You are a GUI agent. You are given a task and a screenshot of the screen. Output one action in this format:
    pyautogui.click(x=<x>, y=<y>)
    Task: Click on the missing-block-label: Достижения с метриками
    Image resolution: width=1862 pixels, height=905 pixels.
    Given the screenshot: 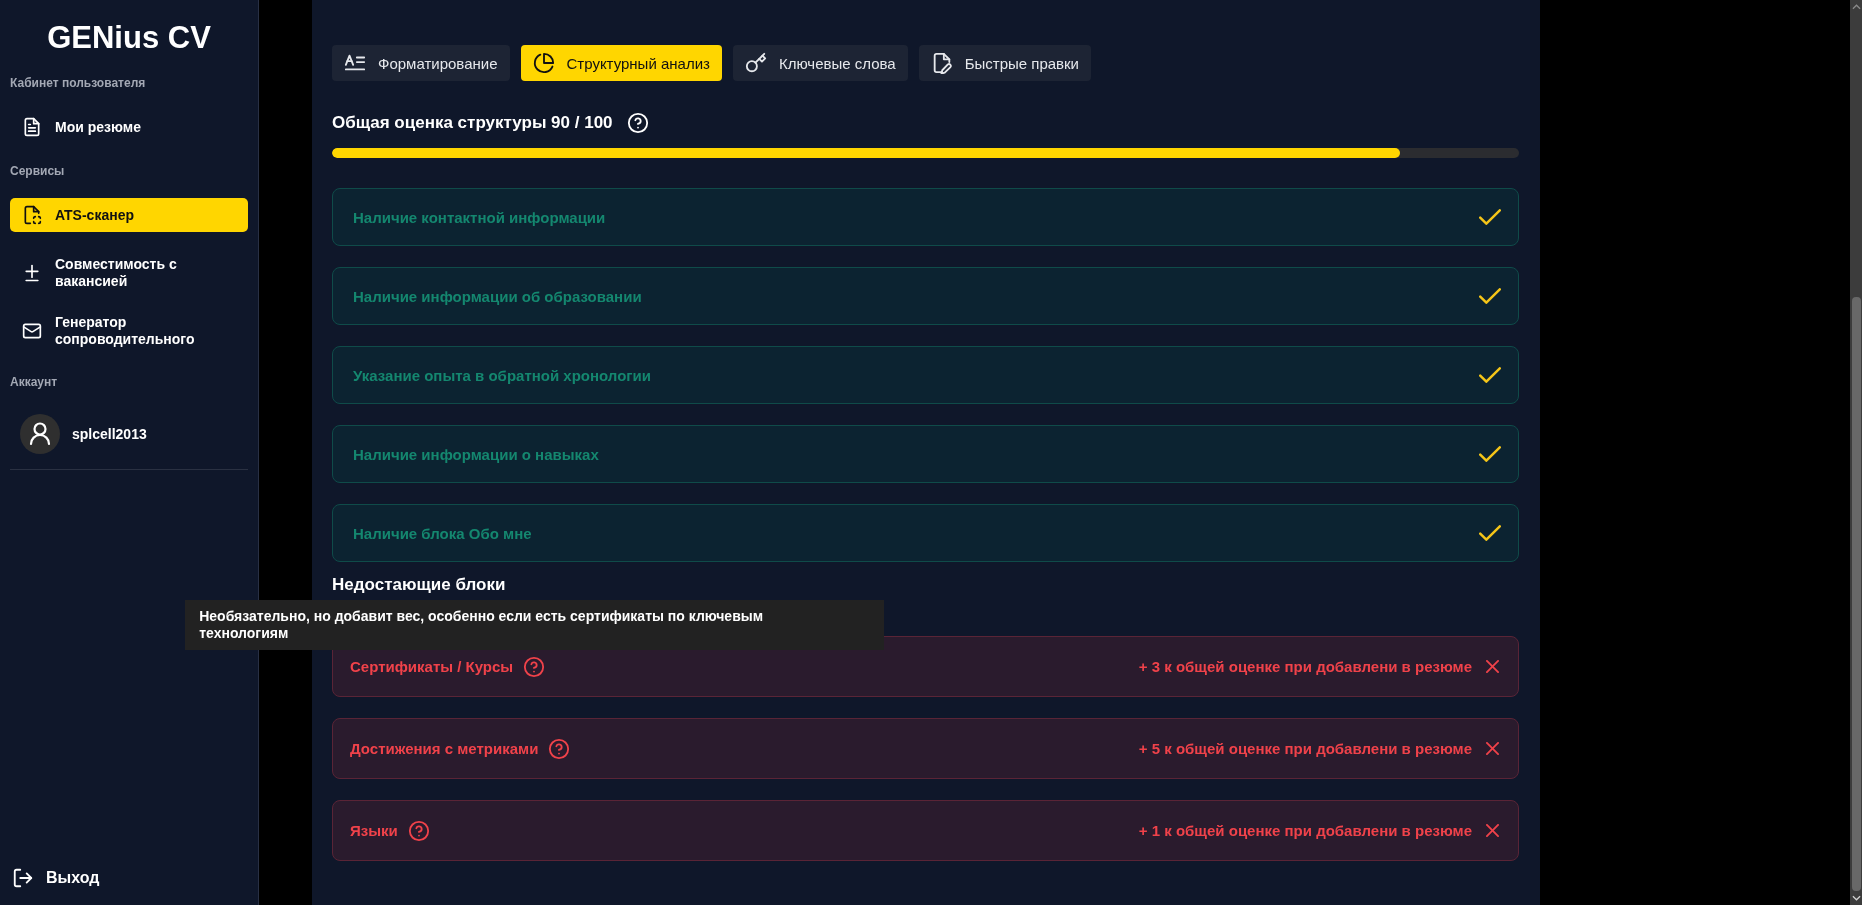 What is the action you would take?
    pyautogui.click(x=444, y=748)
    